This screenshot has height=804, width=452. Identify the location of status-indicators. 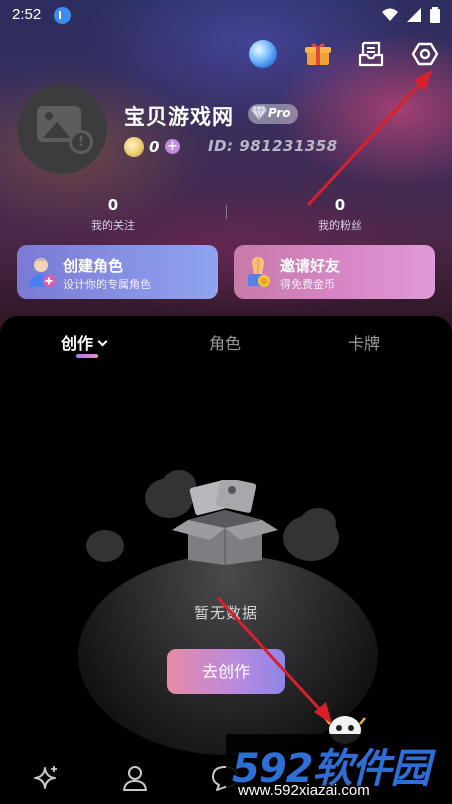
(411, 15).